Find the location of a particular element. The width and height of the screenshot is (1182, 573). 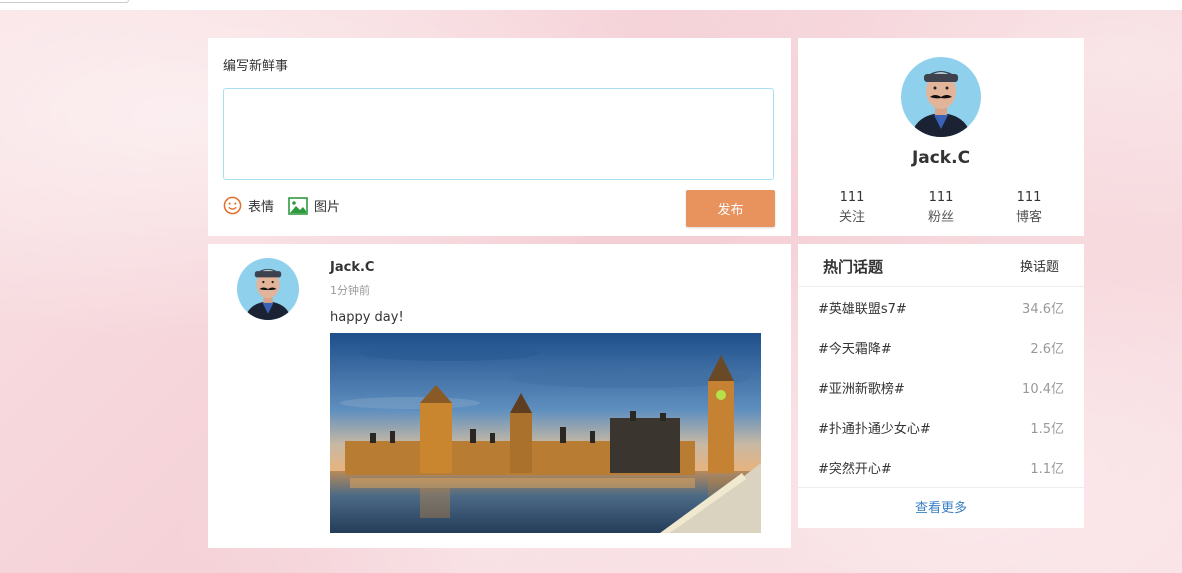

topics-title: 热门话题 is located at coordinates (853, 267).